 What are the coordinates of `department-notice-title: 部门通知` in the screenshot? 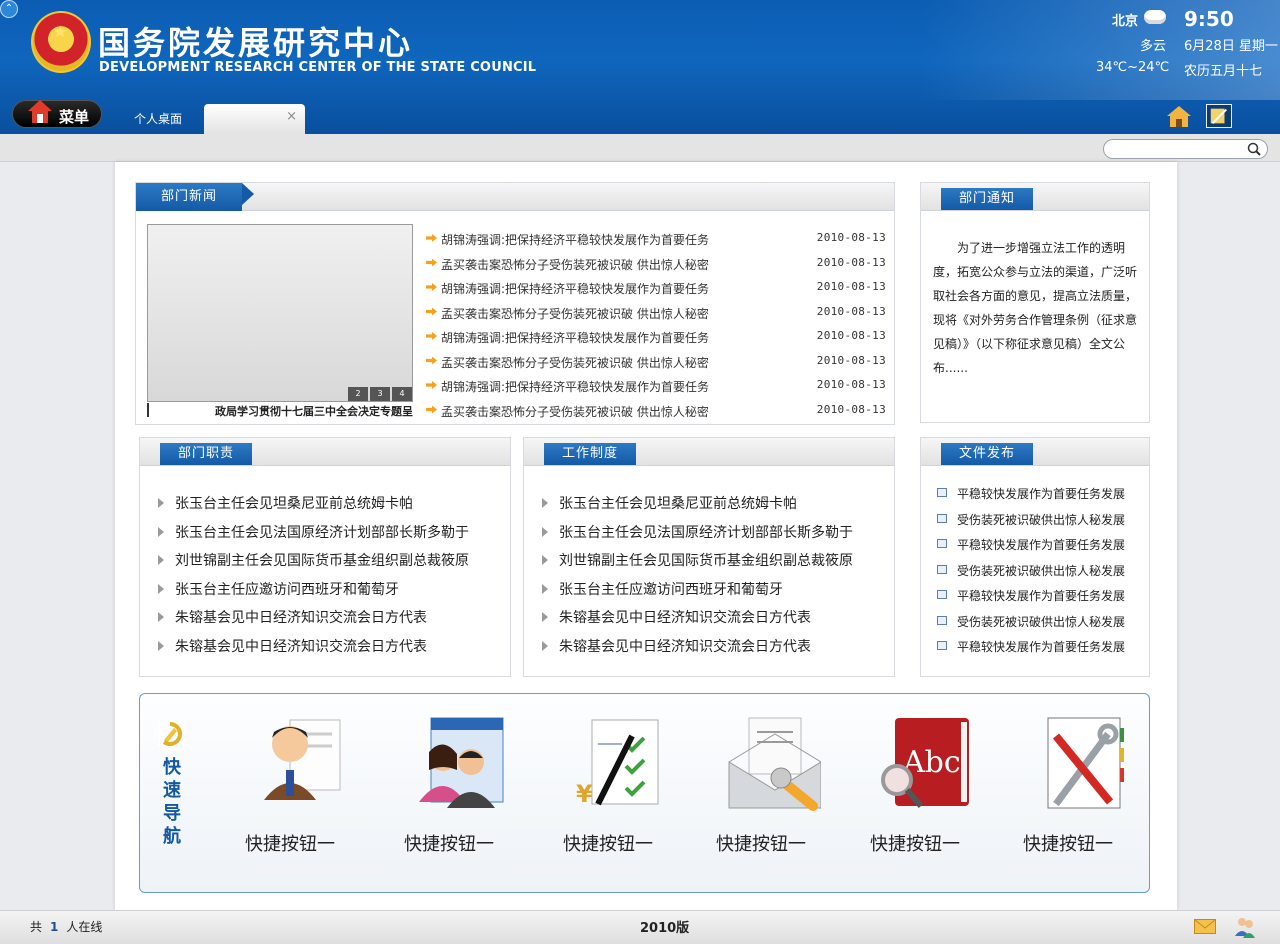 It's located at (987, 199).